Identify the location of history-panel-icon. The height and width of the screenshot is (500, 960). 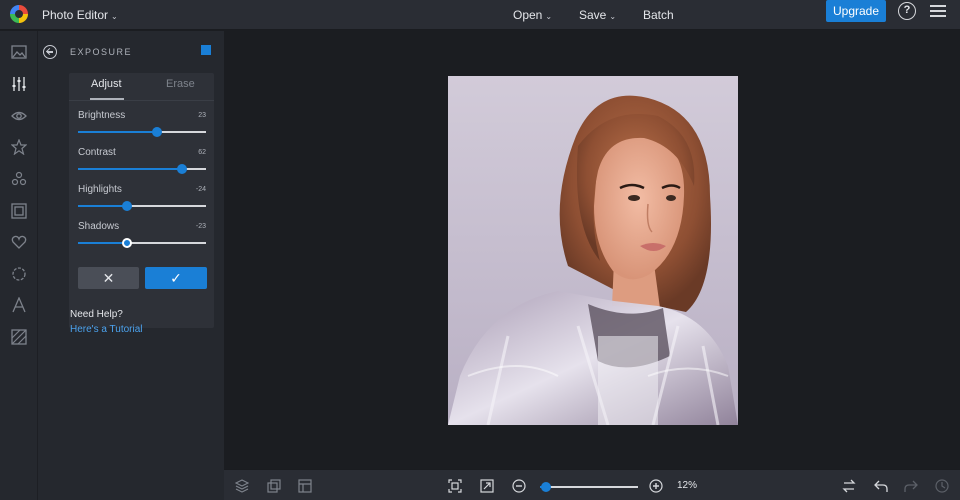
(305, 486).